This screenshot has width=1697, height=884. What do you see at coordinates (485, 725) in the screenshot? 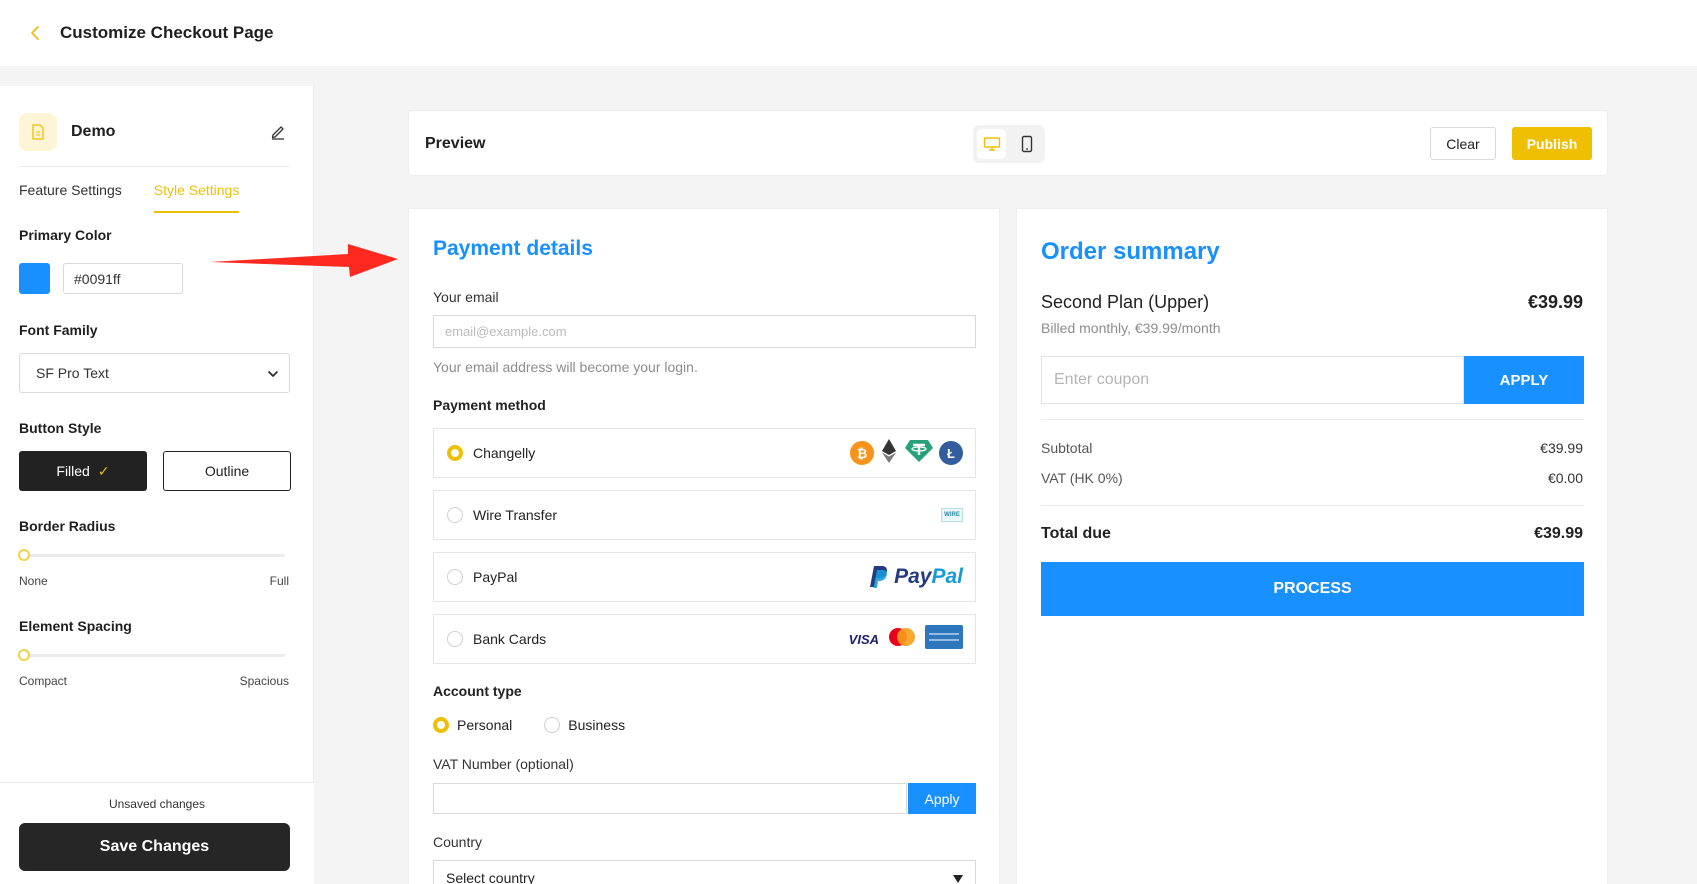
I see `account-type-personal-label: Personal` at bounding box center [485, 725].